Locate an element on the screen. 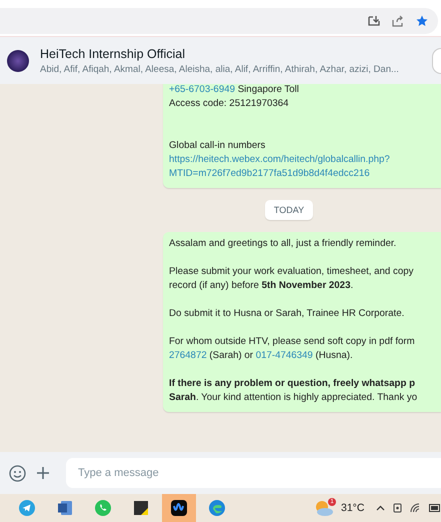 This screenshot has width=441, height=522. message-line: Please submit your work evaluation, timesheet, and copy is located at coordinates (291, 272).